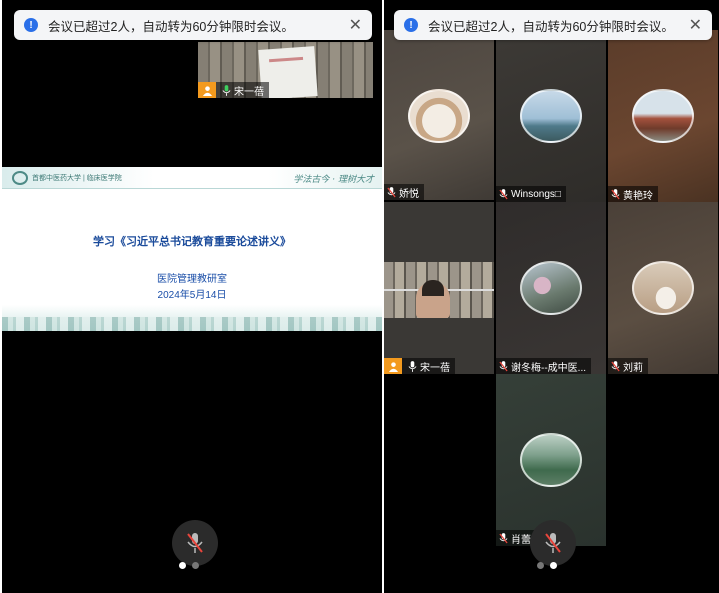 This screenshot has width=719, height=593. I want to click on participant-name: 黄艳玲, so click(638, 196).